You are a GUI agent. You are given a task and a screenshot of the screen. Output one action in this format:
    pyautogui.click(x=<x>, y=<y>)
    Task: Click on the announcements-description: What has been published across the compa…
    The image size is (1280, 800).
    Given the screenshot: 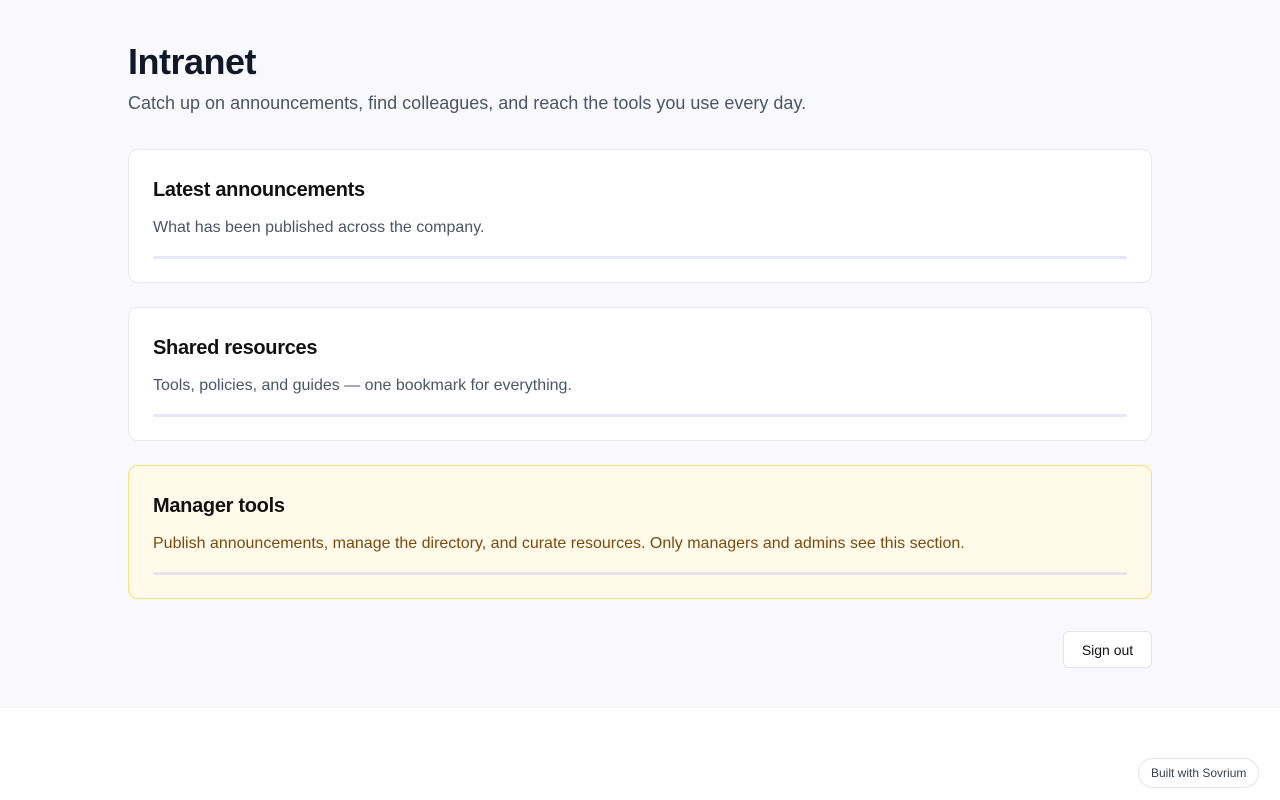 What is the action you would take?
    pyautogui.click(x=319, y=227)
    